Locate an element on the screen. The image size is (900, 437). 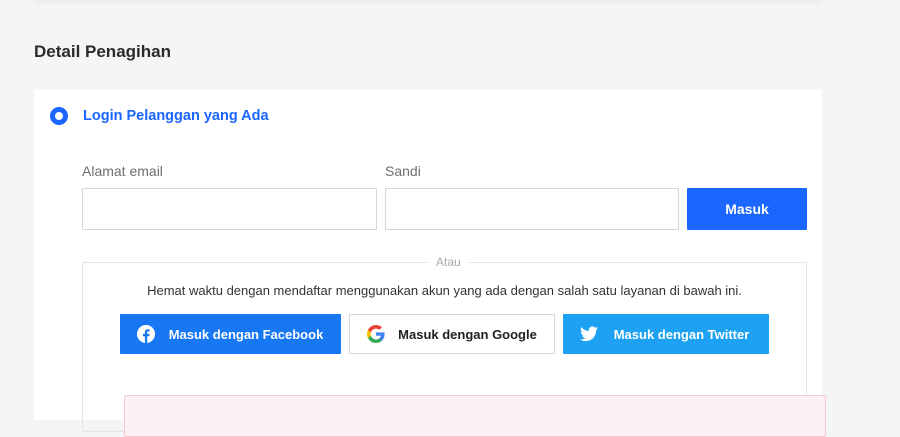
facebook-icon is located at coordinates (146, 334).